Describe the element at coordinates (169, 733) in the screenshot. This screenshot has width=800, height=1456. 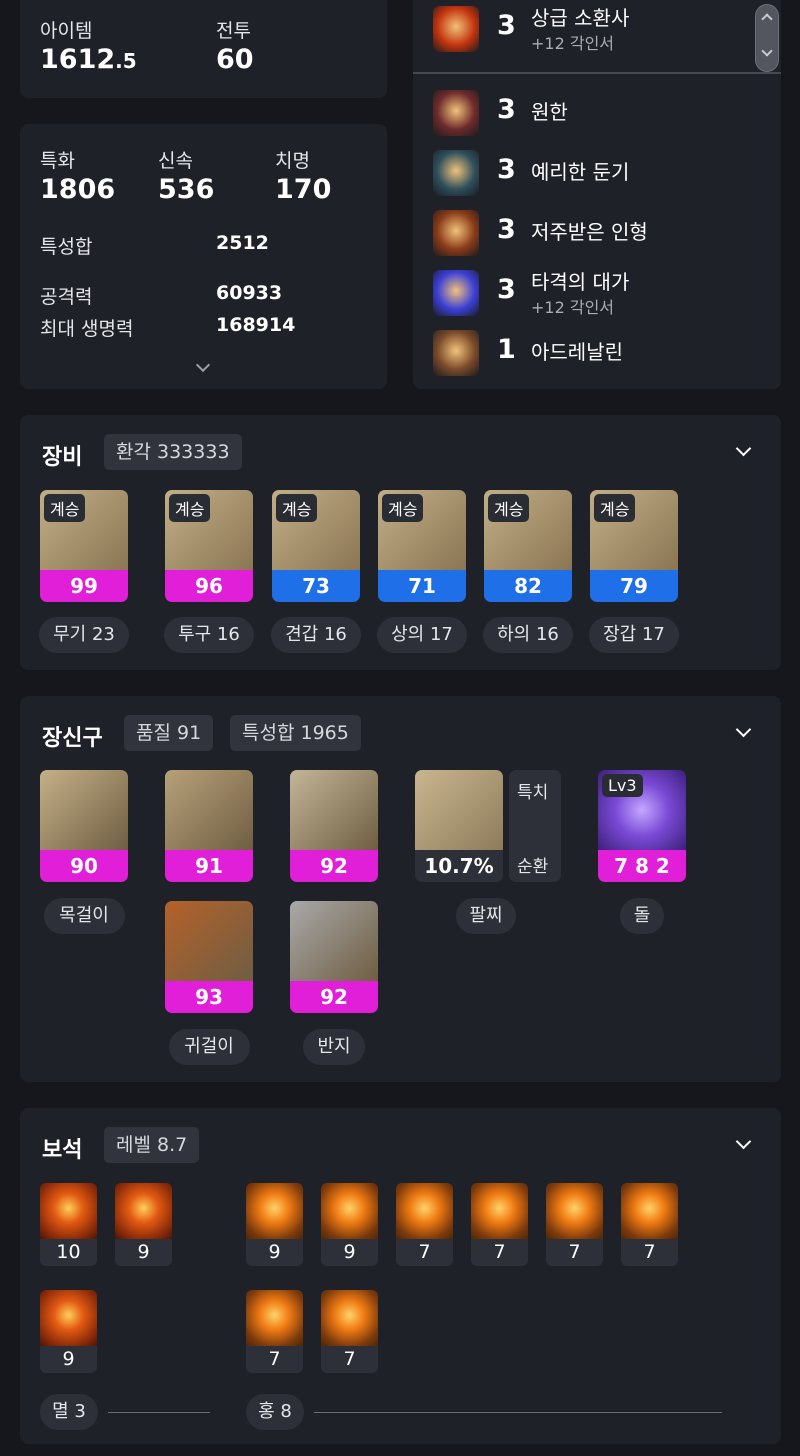
I see `accessories-quality-tag: 품질 91` at that location.